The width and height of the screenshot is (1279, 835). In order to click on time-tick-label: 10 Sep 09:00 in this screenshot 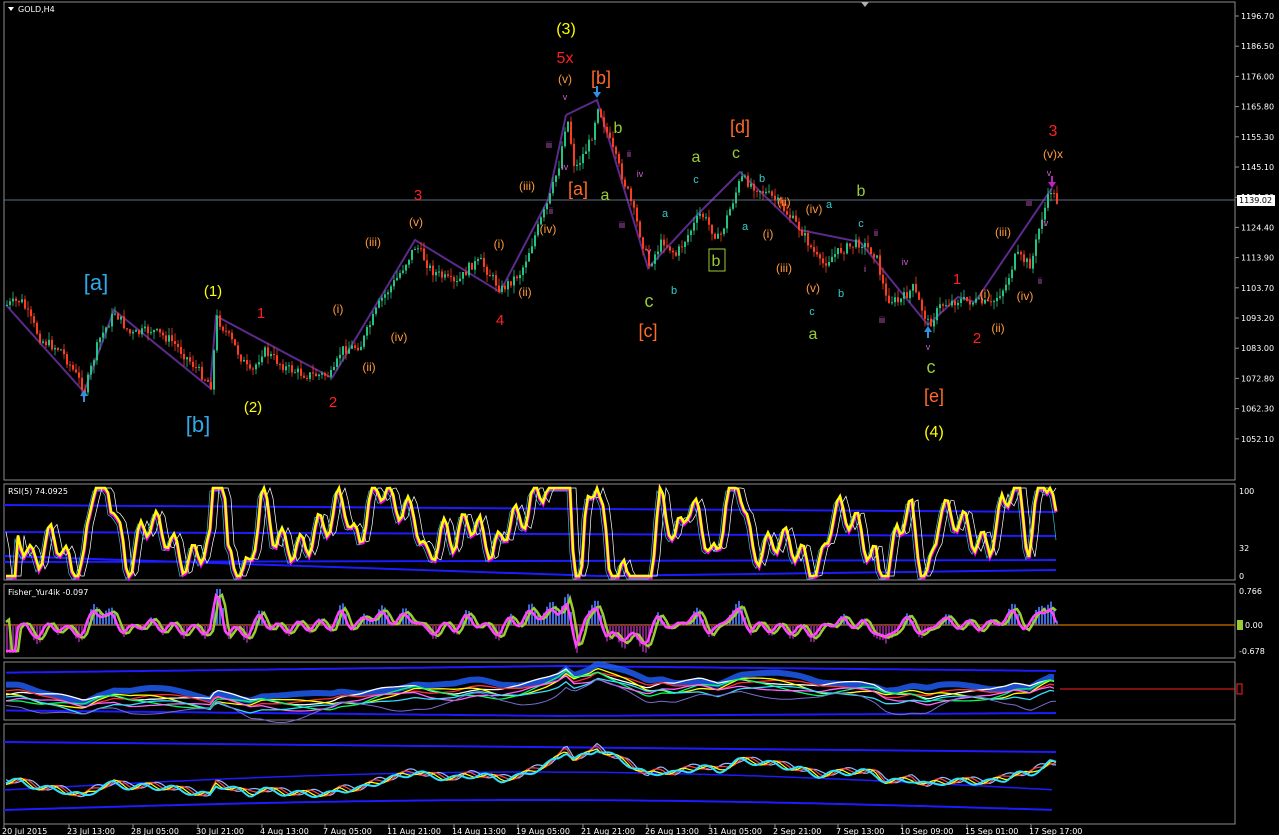, I will do `click(926, 831)`.